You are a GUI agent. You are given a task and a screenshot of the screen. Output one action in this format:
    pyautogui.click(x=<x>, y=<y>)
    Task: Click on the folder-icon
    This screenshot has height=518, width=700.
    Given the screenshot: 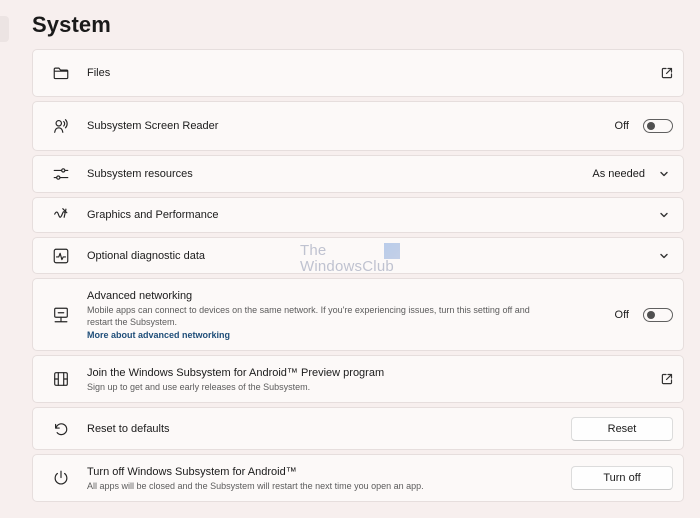 What is the action you would take?
    pyautogui.click(x=61, y=73)
    